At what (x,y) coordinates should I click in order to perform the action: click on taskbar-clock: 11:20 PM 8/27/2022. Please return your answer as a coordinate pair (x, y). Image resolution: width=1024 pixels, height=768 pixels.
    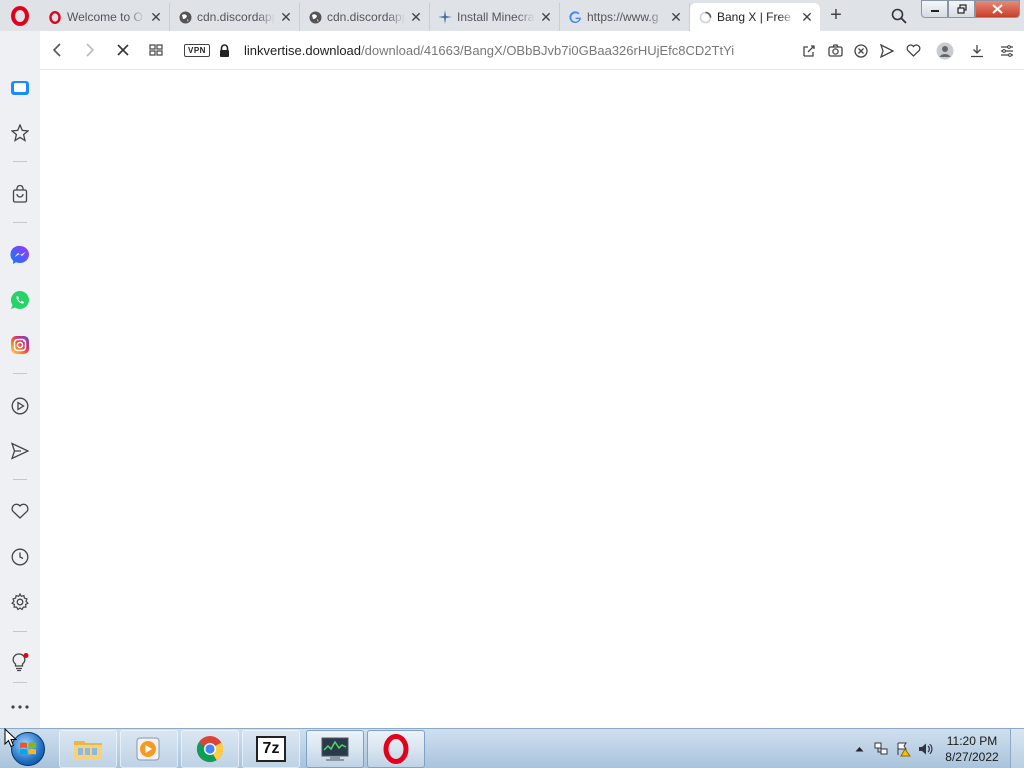
    Looking at the image, I should click on (972, 749).